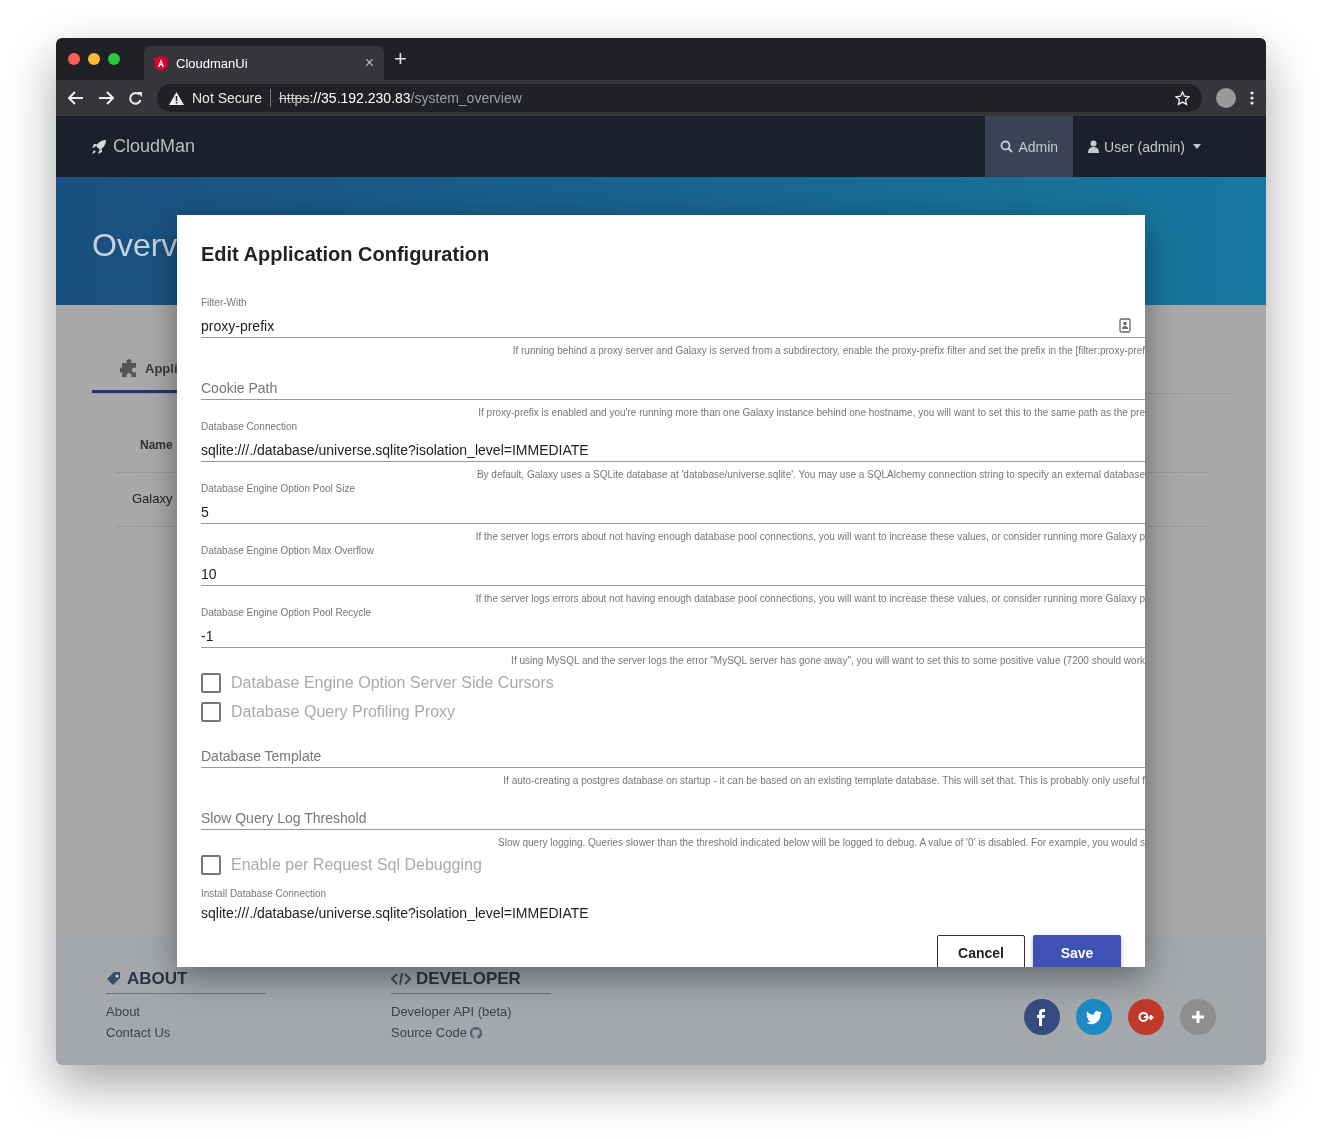 This screenshot has width=1322, height=1139. I want to click on search-icon, so click(1007, 146).